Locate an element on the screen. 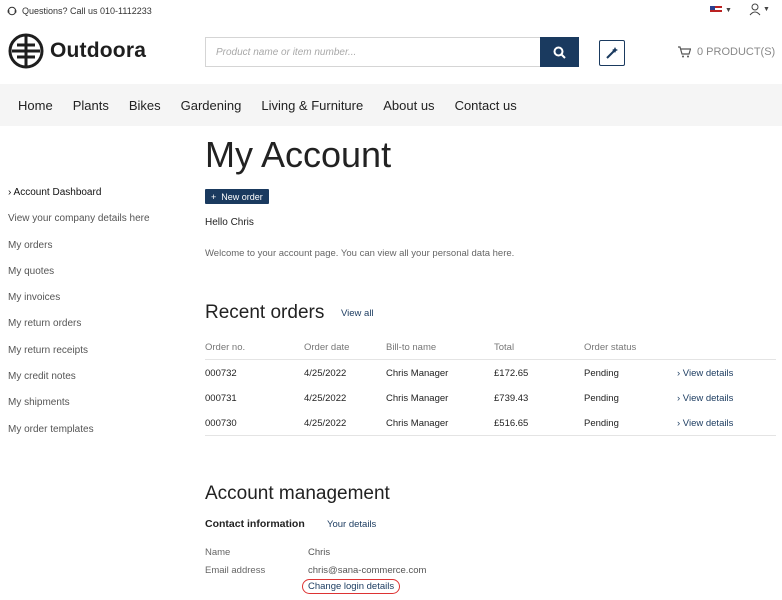  magic-wand-icon is located at coordinates (612, 53).